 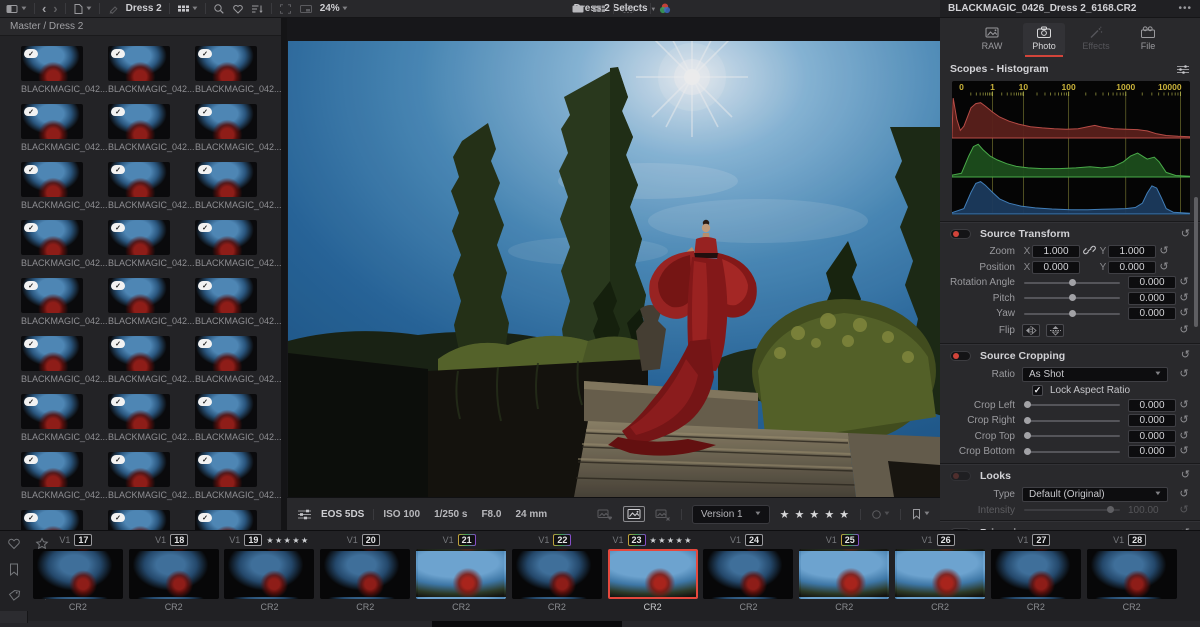 I want to click on filmstrip-cell: V1 18 CR2, so click(x=174, y=572).